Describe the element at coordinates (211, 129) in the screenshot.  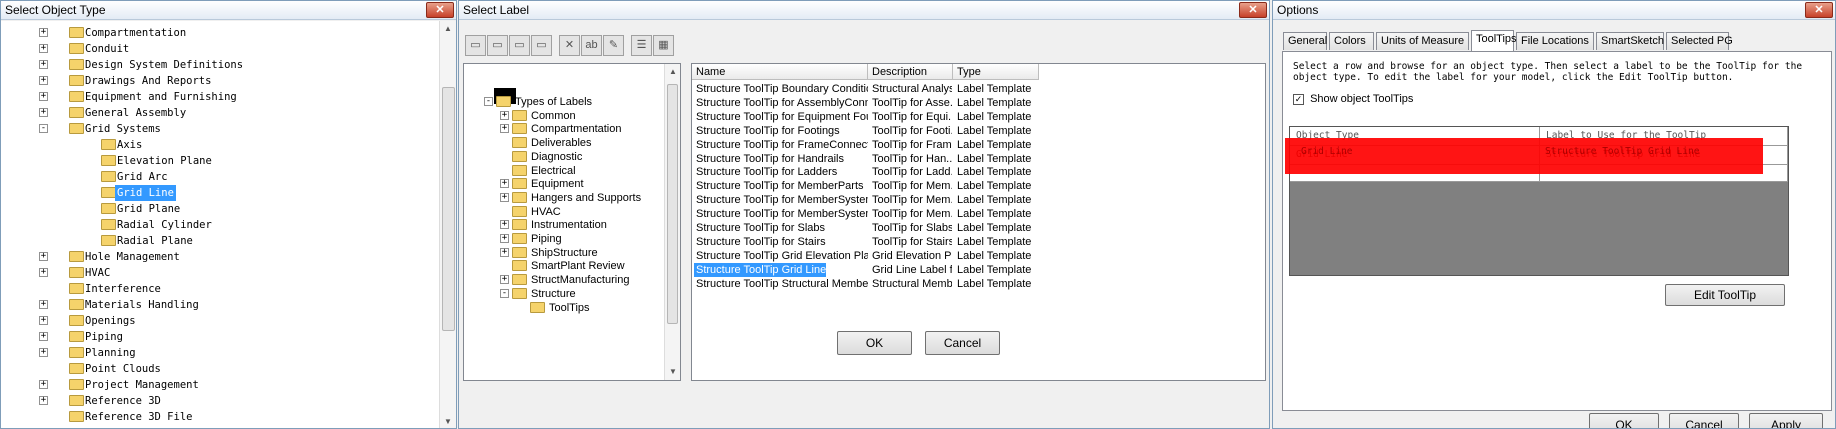
I see `tree-item: - Grid Systems` at that location.